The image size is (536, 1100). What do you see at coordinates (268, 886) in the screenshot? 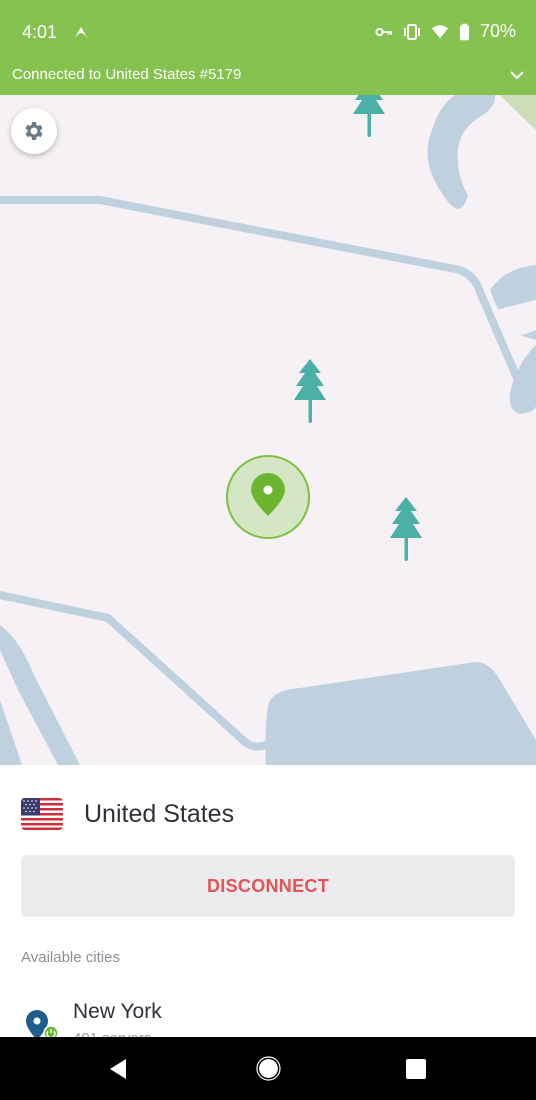
I see `disconnect-button: DISCONNECT` at bounding box center [268, 886].